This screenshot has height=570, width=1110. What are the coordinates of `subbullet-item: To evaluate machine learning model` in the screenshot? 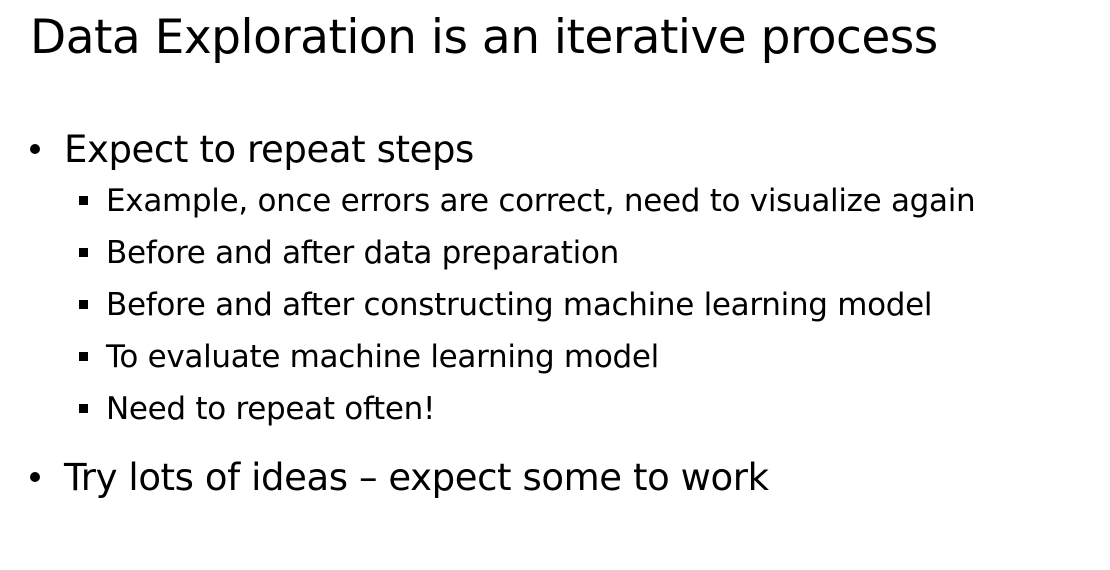 It's located at (382, 357).